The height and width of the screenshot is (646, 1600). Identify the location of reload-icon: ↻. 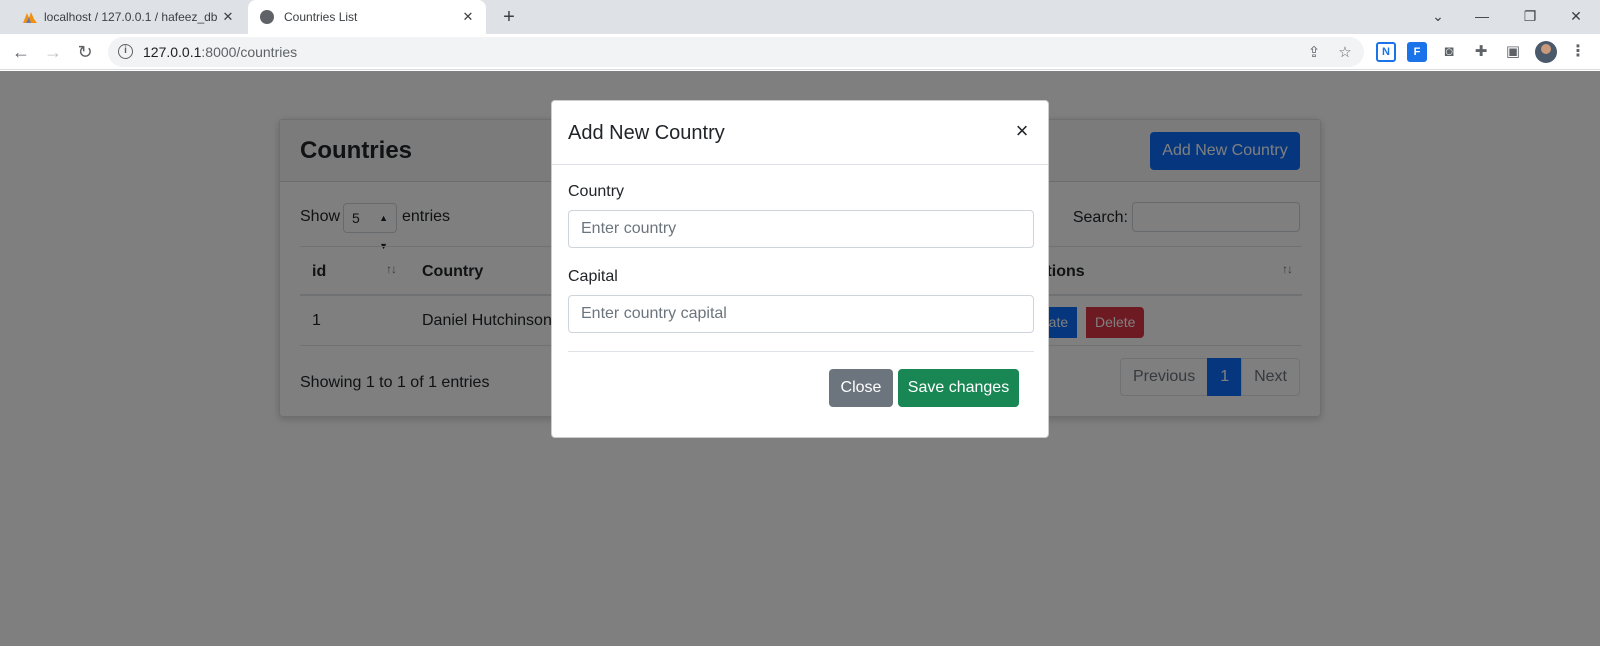
(85, 52).